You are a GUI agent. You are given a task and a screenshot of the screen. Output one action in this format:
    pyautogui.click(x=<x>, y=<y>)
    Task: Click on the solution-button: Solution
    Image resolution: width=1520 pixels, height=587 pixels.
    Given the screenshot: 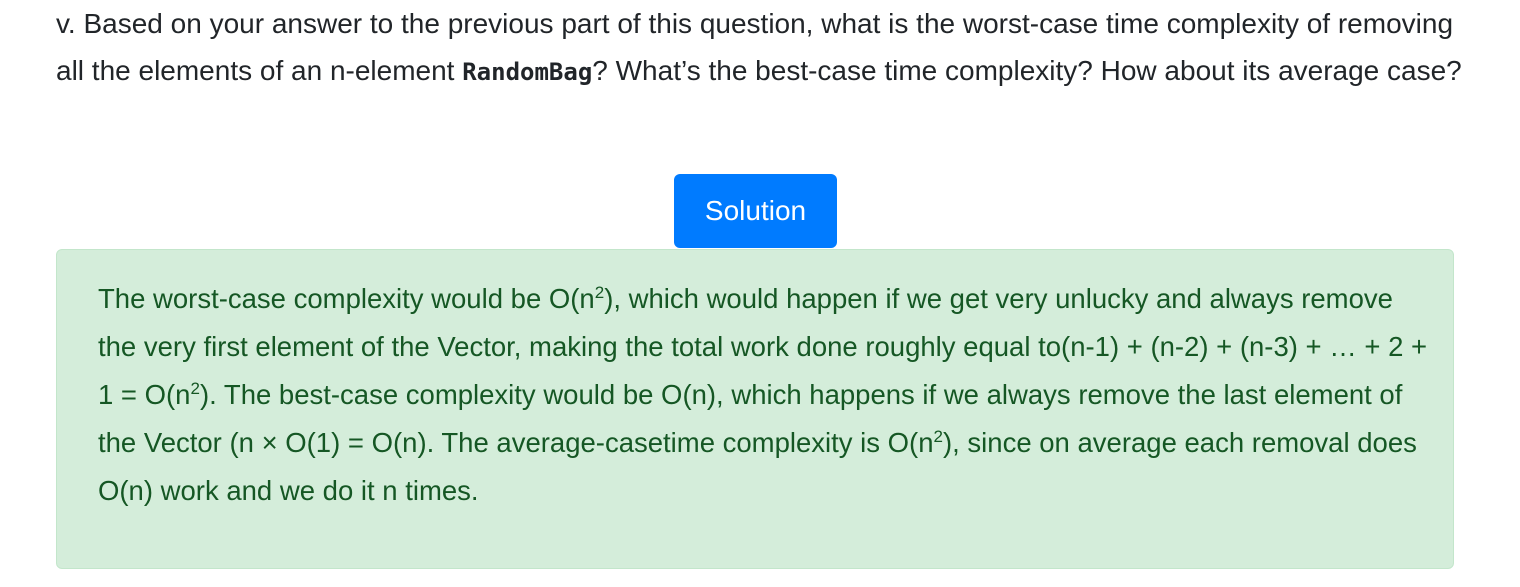 What is the action you would take?
    pyautogui.click(x=755, y=211)
    